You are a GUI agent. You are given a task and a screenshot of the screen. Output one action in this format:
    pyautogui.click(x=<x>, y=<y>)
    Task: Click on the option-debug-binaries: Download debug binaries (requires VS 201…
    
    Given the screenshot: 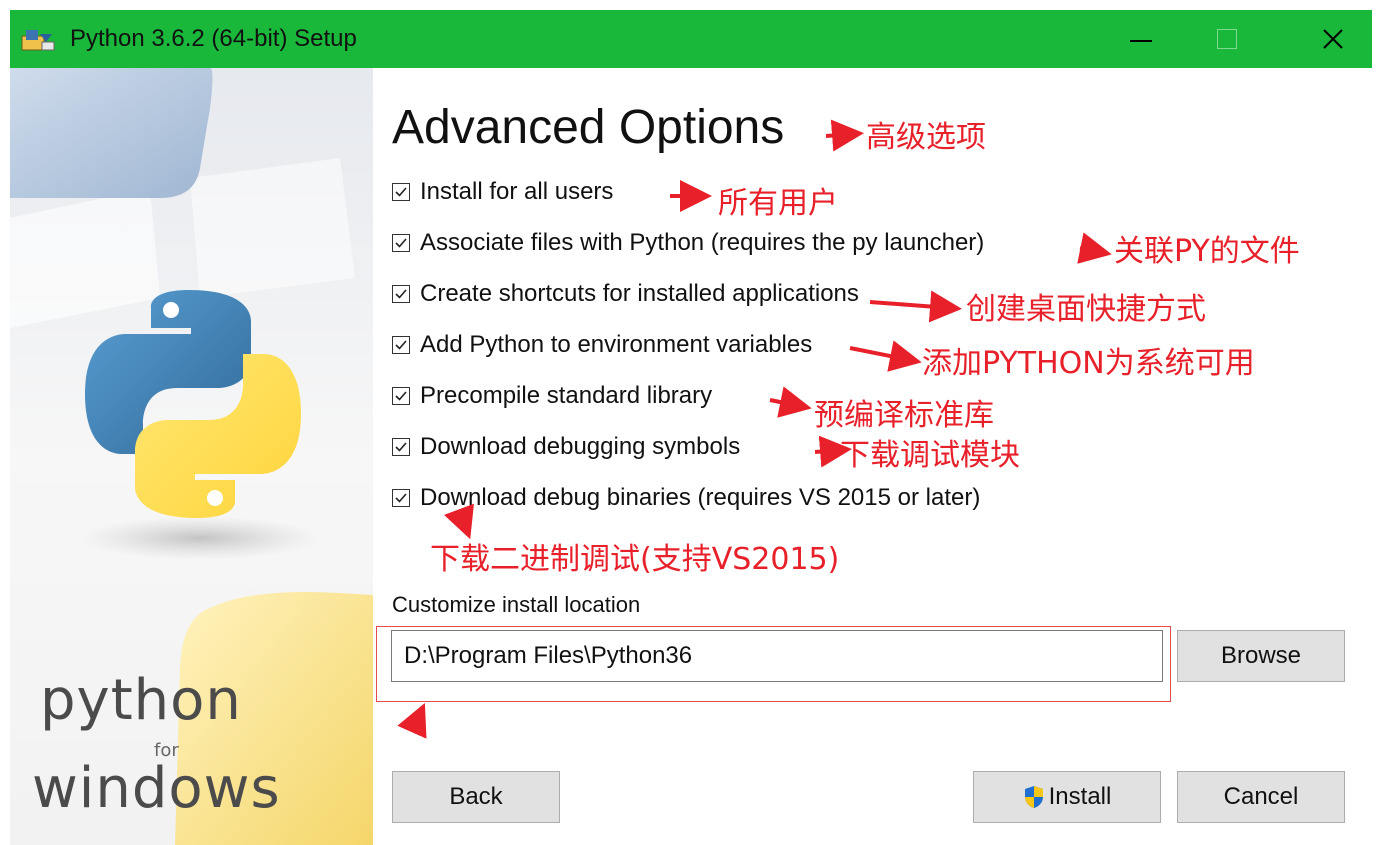 What is the action you would take?
    pyautogui.click(x=686, y=498)
    